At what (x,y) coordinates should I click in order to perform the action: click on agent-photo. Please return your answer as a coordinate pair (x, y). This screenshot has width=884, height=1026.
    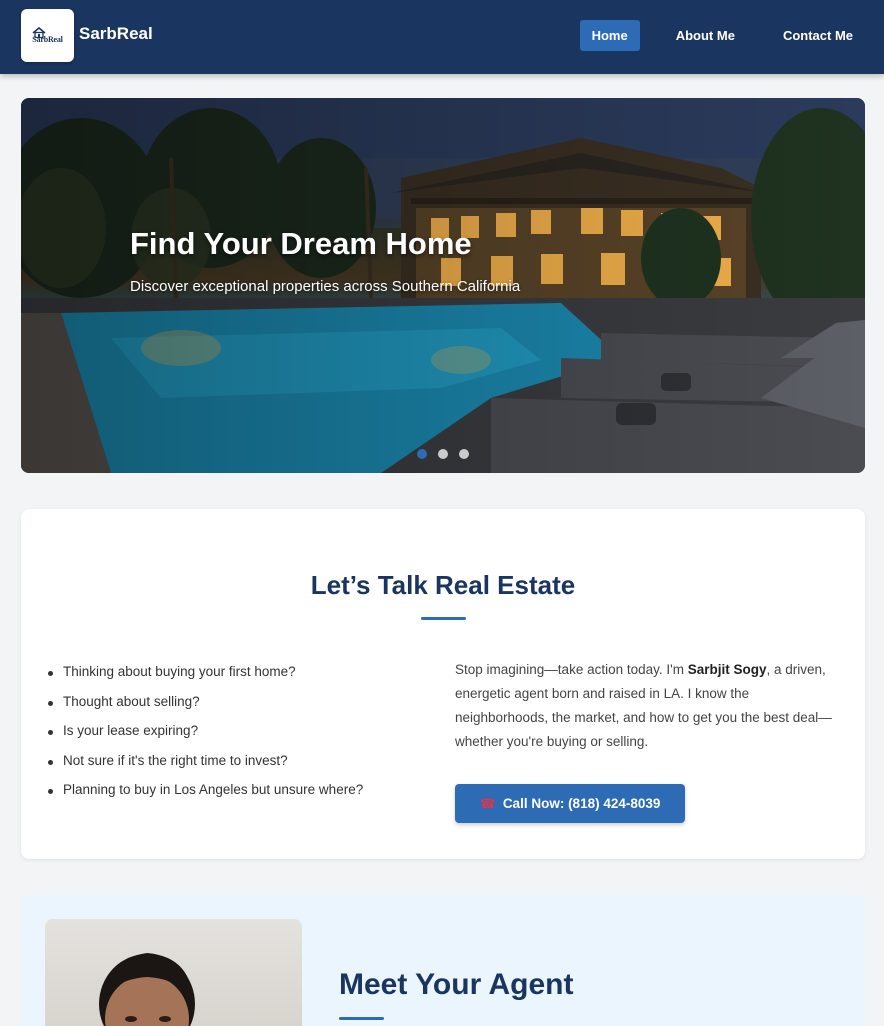
    Looking at the image, I should click on (173, 972).